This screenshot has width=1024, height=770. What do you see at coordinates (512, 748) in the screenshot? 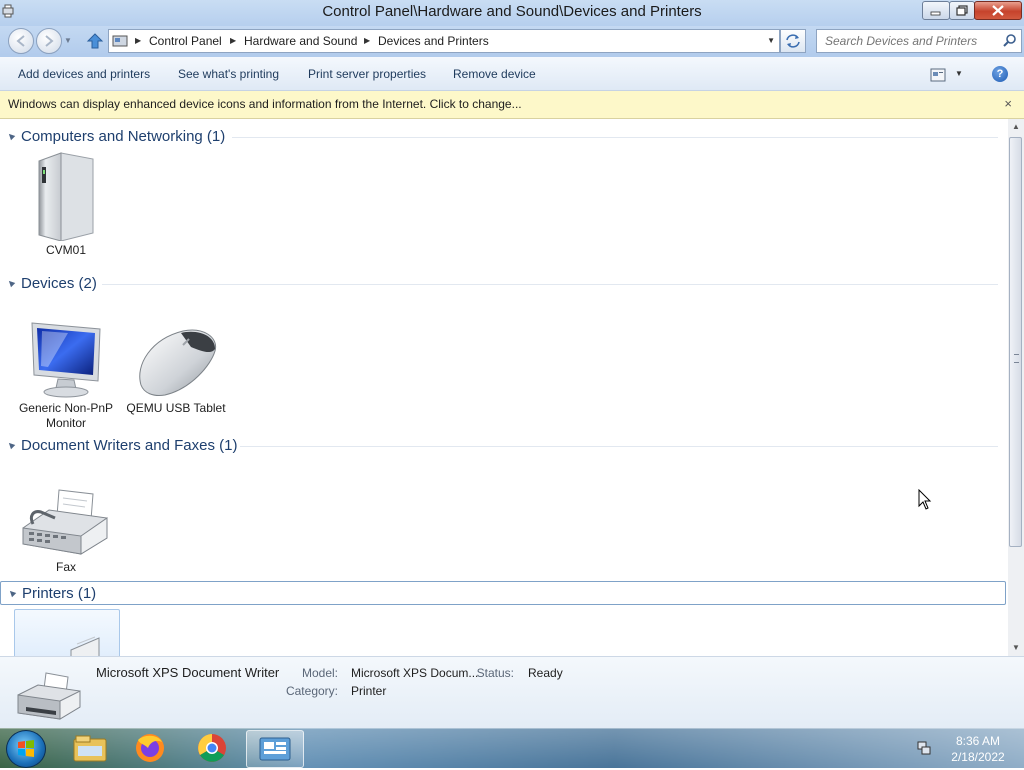
I see `taskbar: 8:36 AM 2/18/2022` at bounding box center [512, 748].